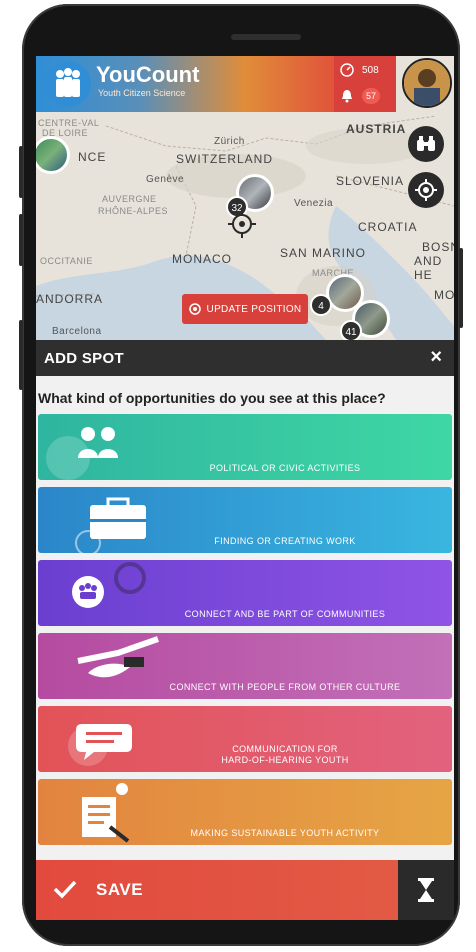  I want to click on phone-speaker, so click(266, 37).